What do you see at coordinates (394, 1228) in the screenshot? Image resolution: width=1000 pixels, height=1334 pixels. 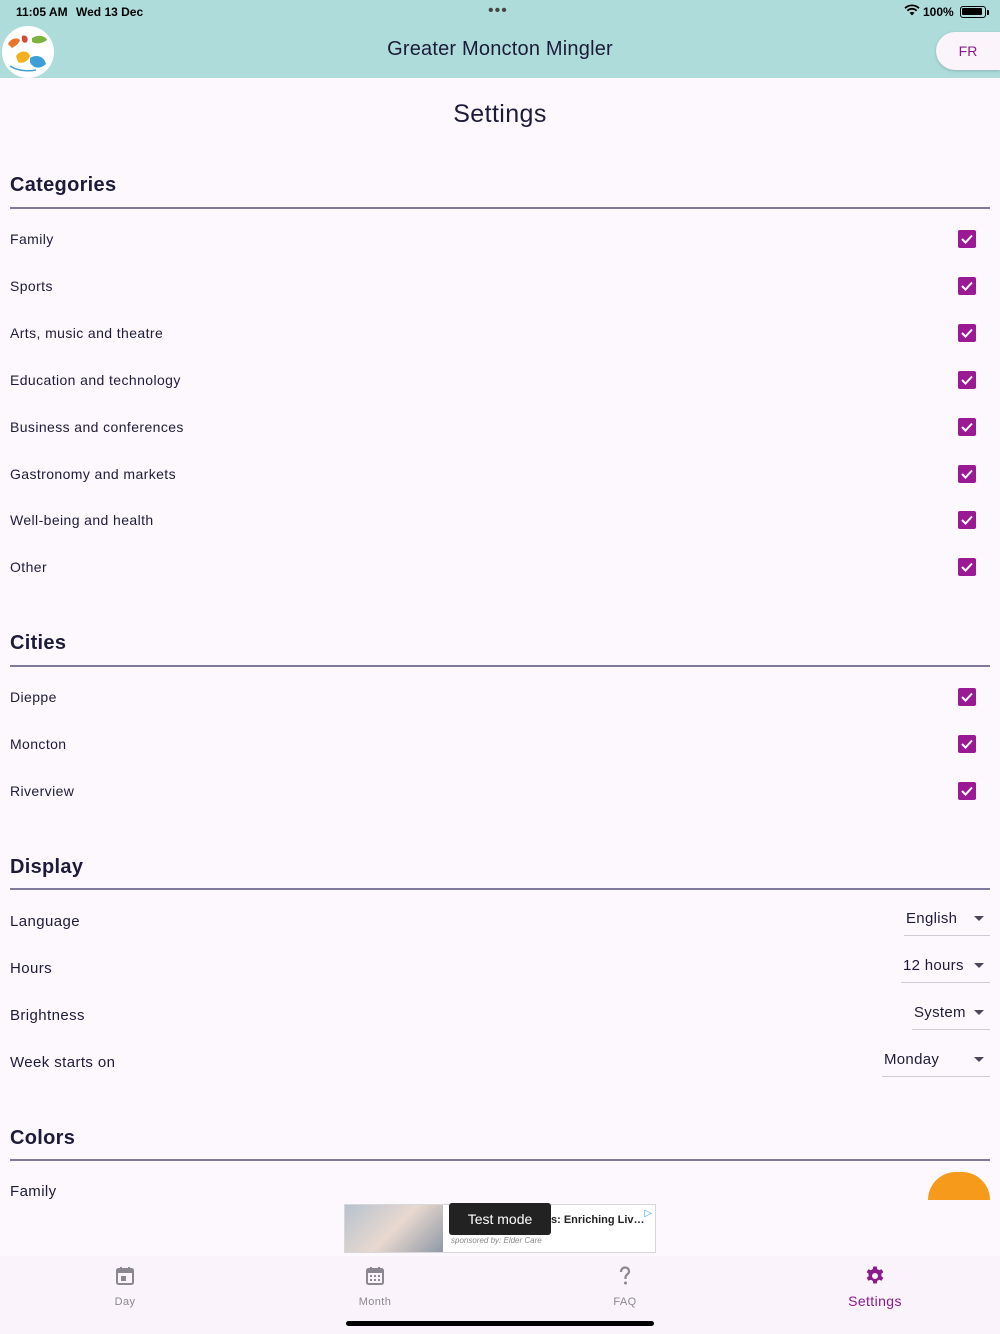 I see `ad-image` at bounding box center [394, 1228].